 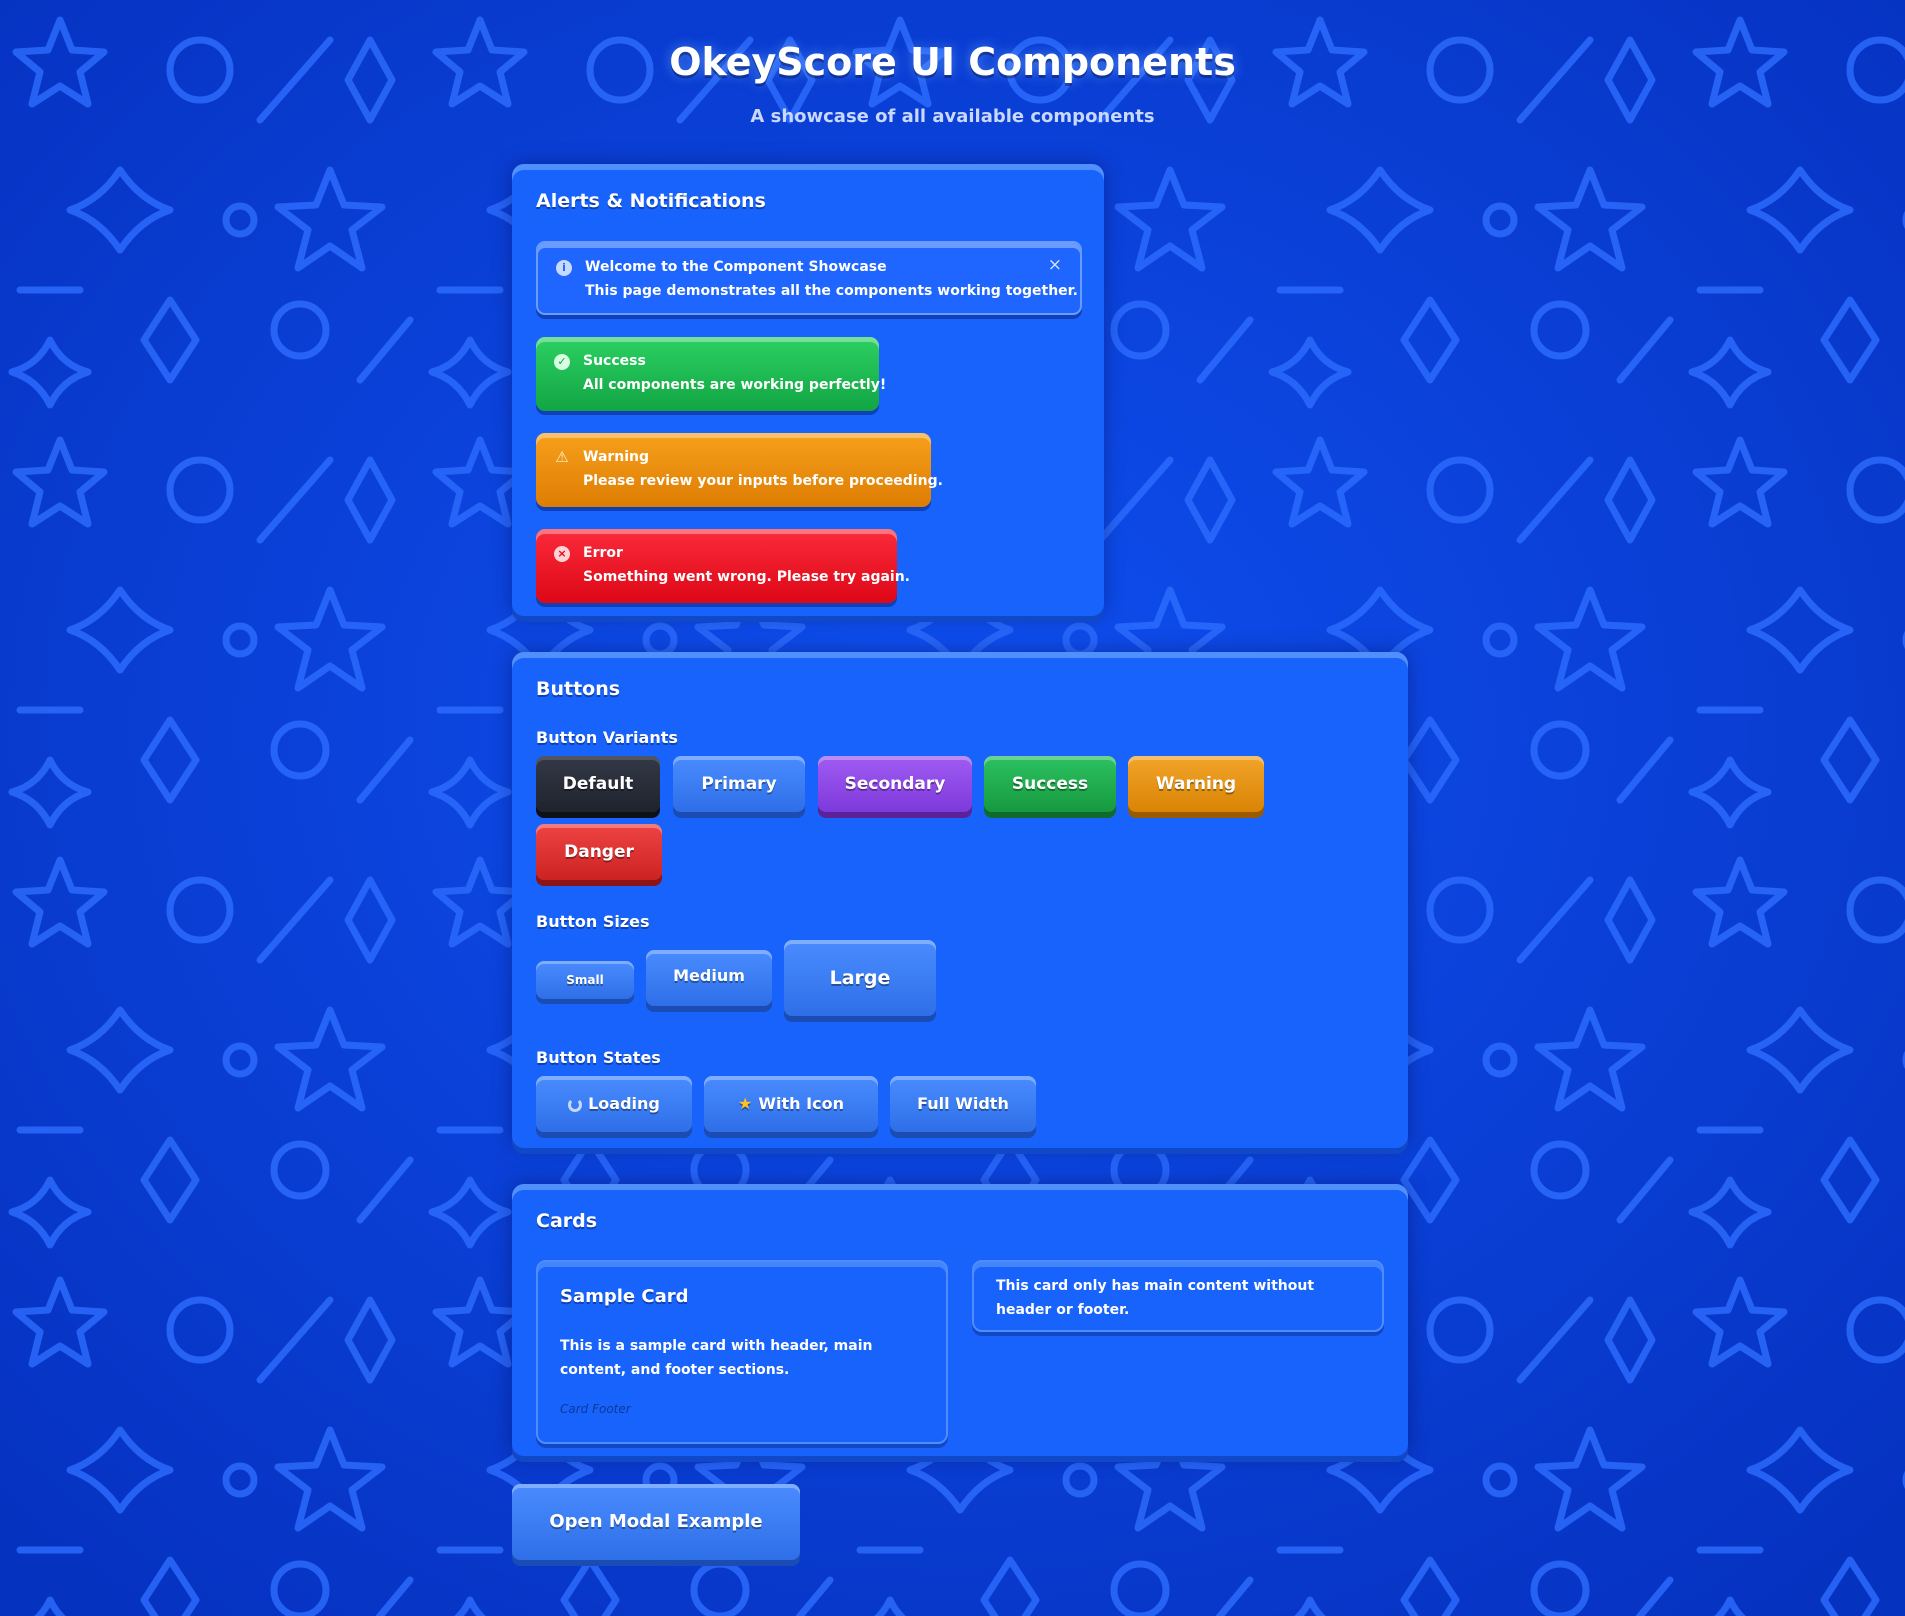 I want to click on page-subtitle: A showcase of all available components, so click(x=952, y=116).